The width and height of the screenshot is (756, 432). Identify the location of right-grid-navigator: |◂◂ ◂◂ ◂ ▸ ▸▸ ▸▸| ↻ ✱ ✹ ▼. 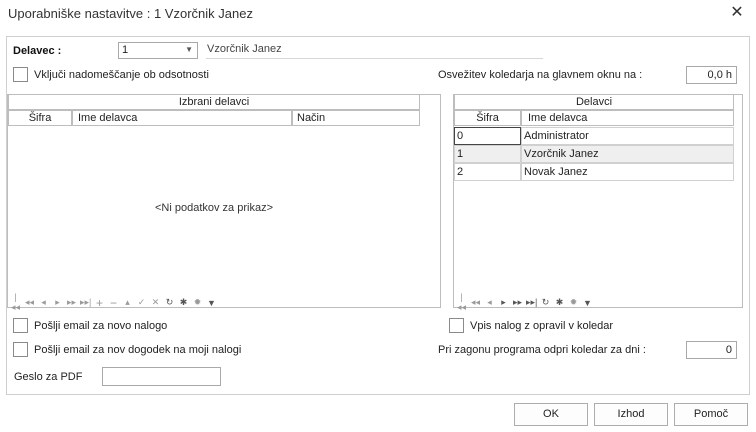
(524, 302).